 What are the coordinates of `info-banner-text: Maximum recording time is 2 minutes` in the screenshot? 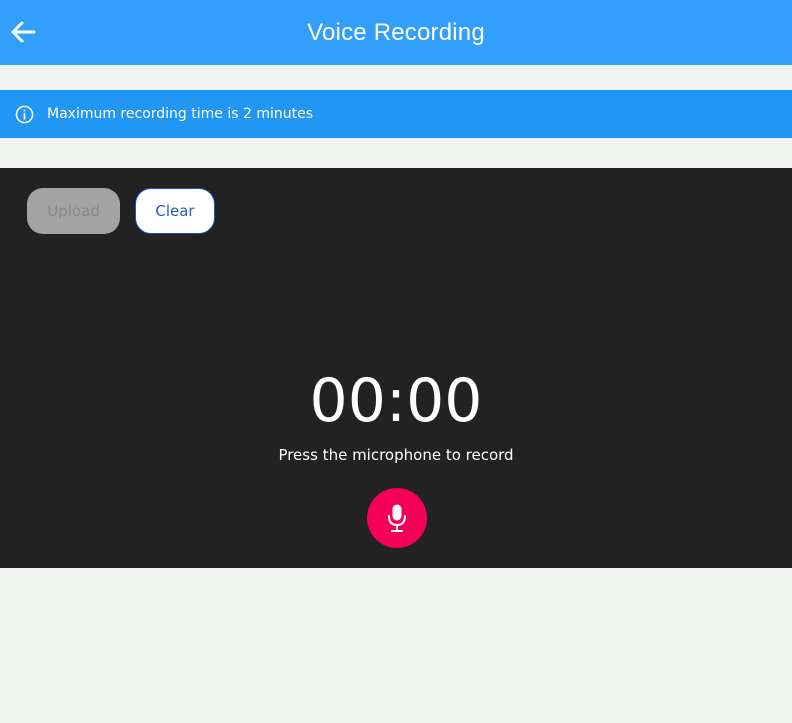 It's located at (180, 114).